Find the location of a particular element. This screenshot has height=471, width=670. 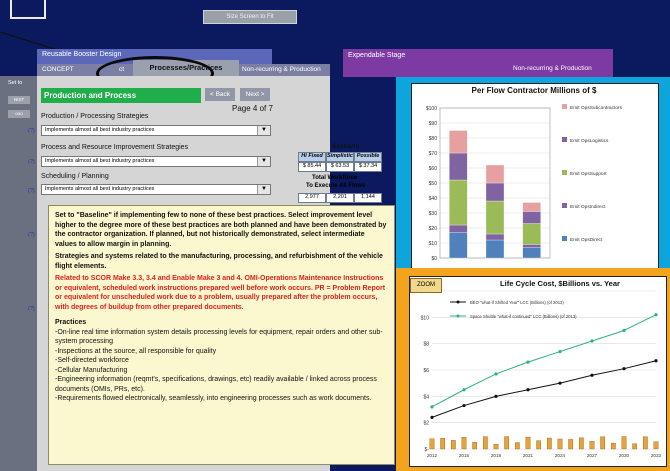

legend-marker is located at coordinates (458, 302).